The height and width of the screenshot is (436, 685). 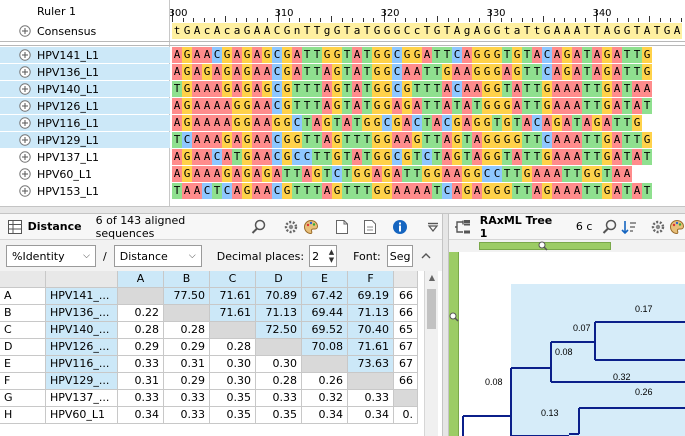 What do you see at coordinates (629, 227) in the screenshot?
I see `sort-icon` at bounding box center [629, 227].